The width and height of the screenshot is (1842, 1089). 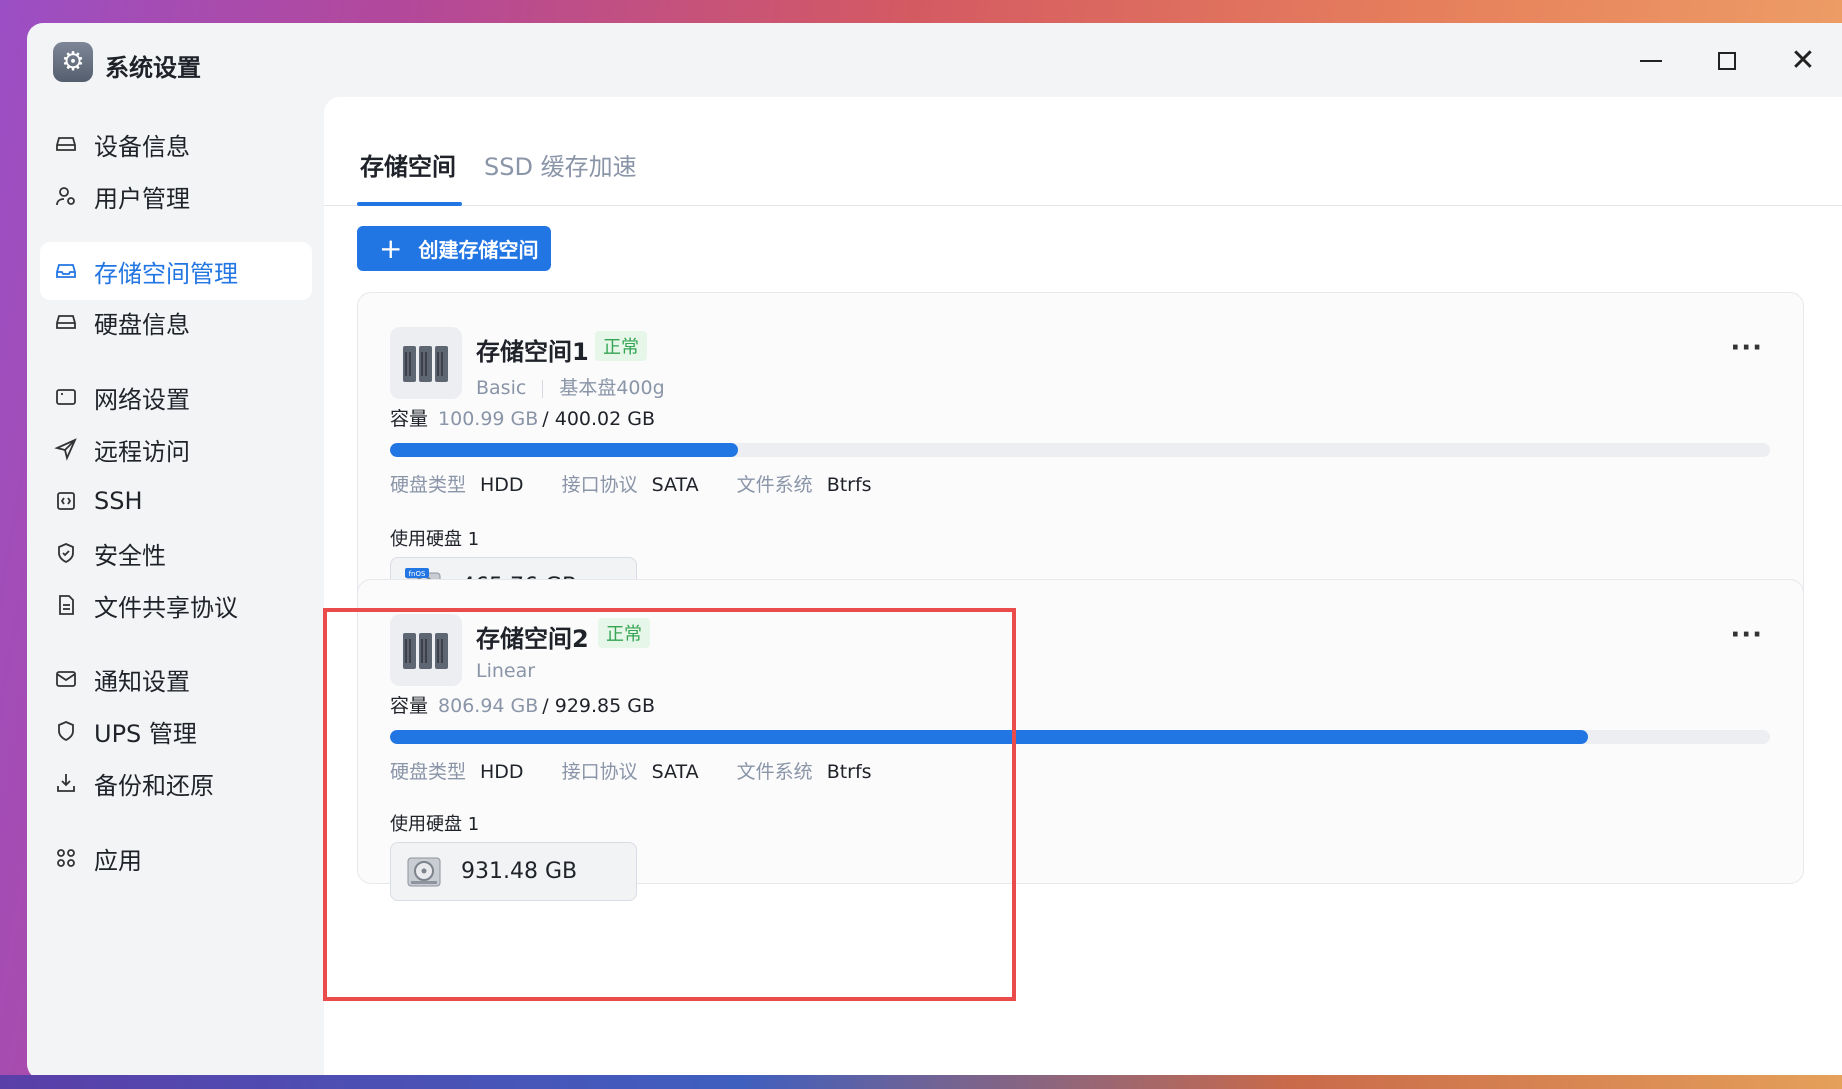 I want to click on disk-icon, so click(x=66, y=322).